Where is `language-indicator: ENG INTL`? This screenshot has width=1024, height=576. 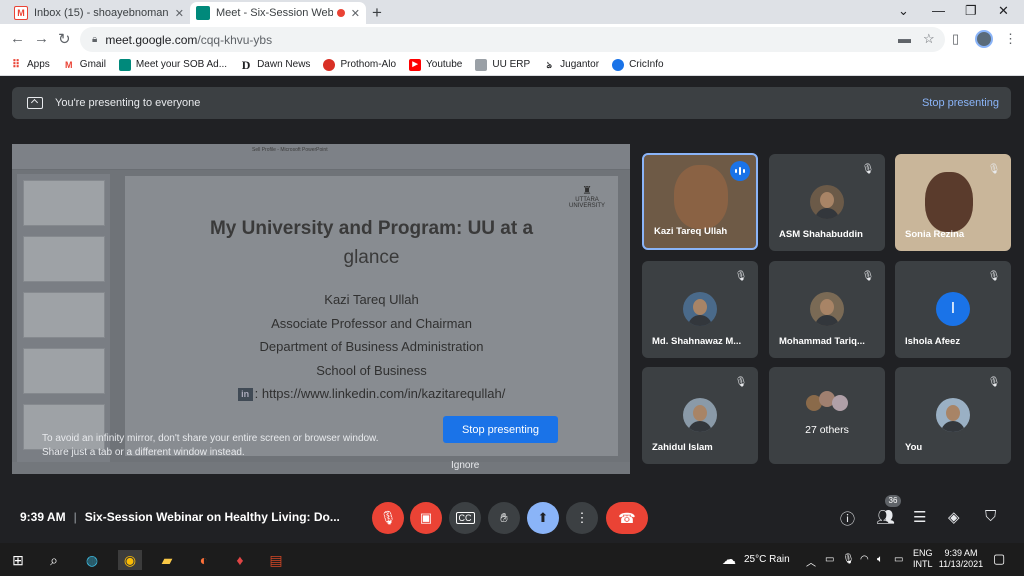
language-indicator: ENG INTL is located at coordinates (923, 559).